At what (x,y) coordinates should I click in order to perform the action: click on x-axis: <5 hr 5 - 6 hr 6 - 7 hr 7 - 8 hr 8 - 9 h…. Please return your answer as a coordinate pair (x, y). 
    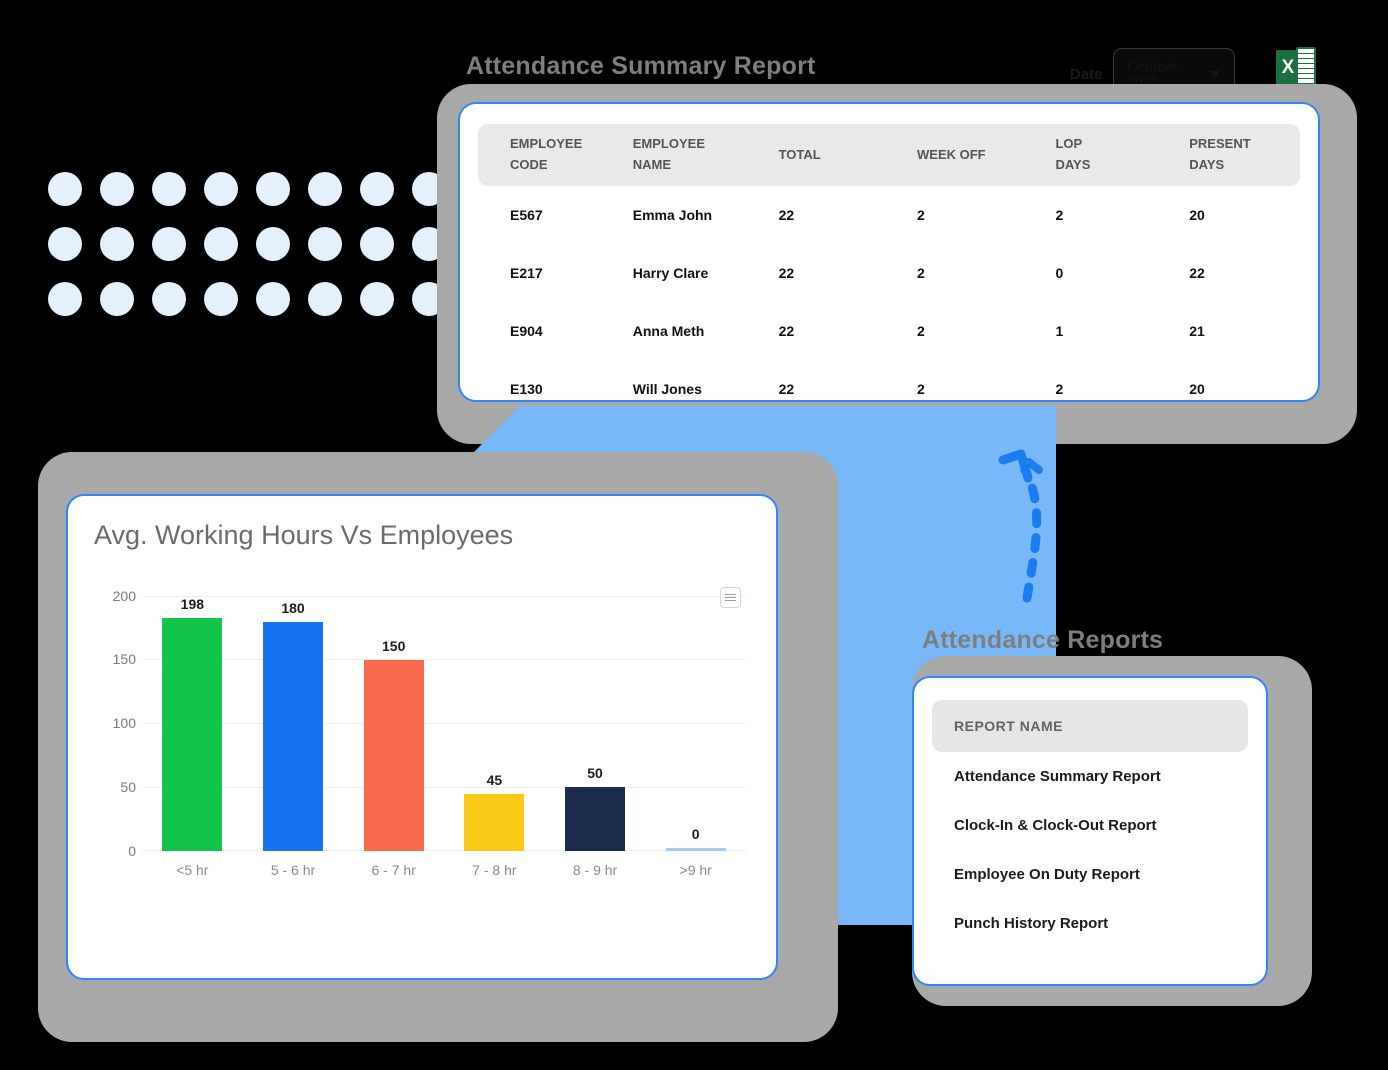
    Looking at the image, I should click on (444, 870).